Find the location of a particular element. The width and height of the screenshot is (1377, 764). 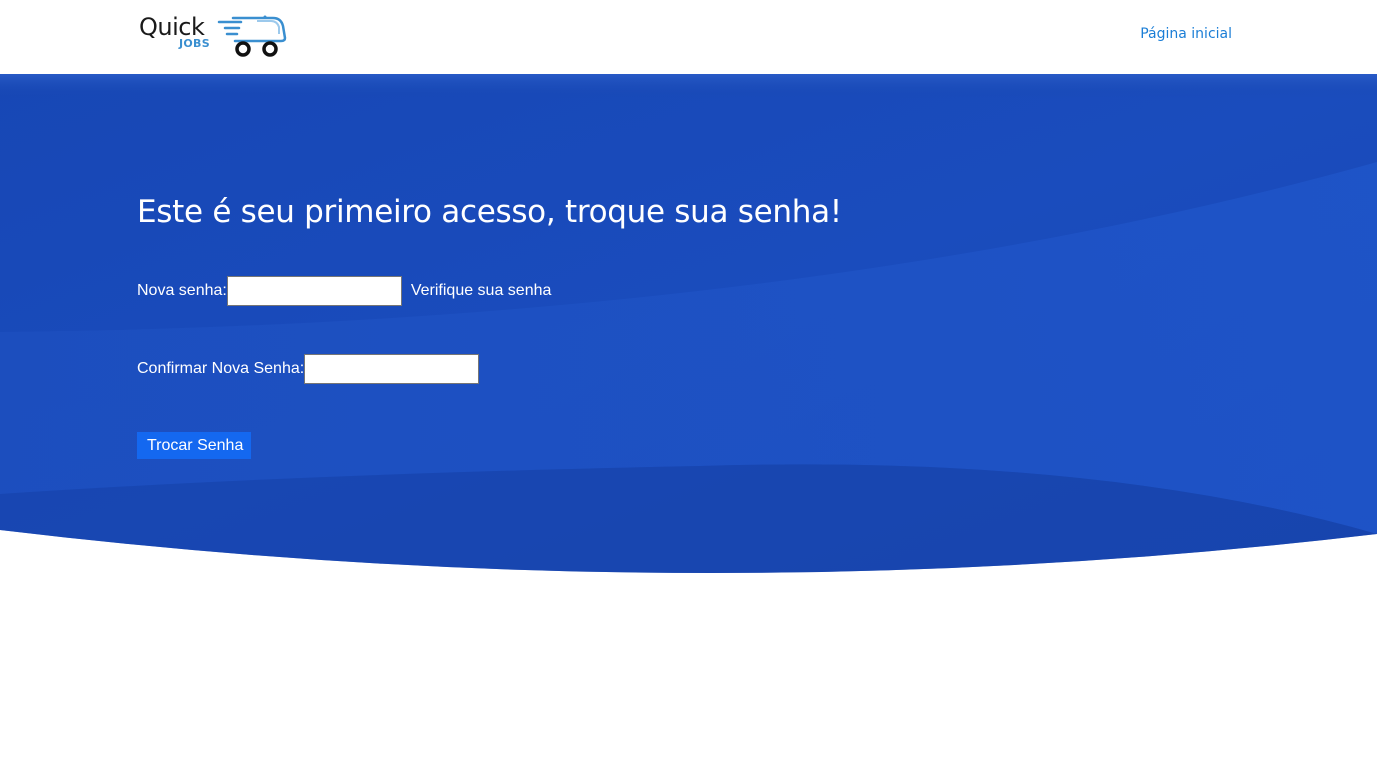

new-password-row: Nova senha: Verifique sua senha is located at coordinates (344, 291).